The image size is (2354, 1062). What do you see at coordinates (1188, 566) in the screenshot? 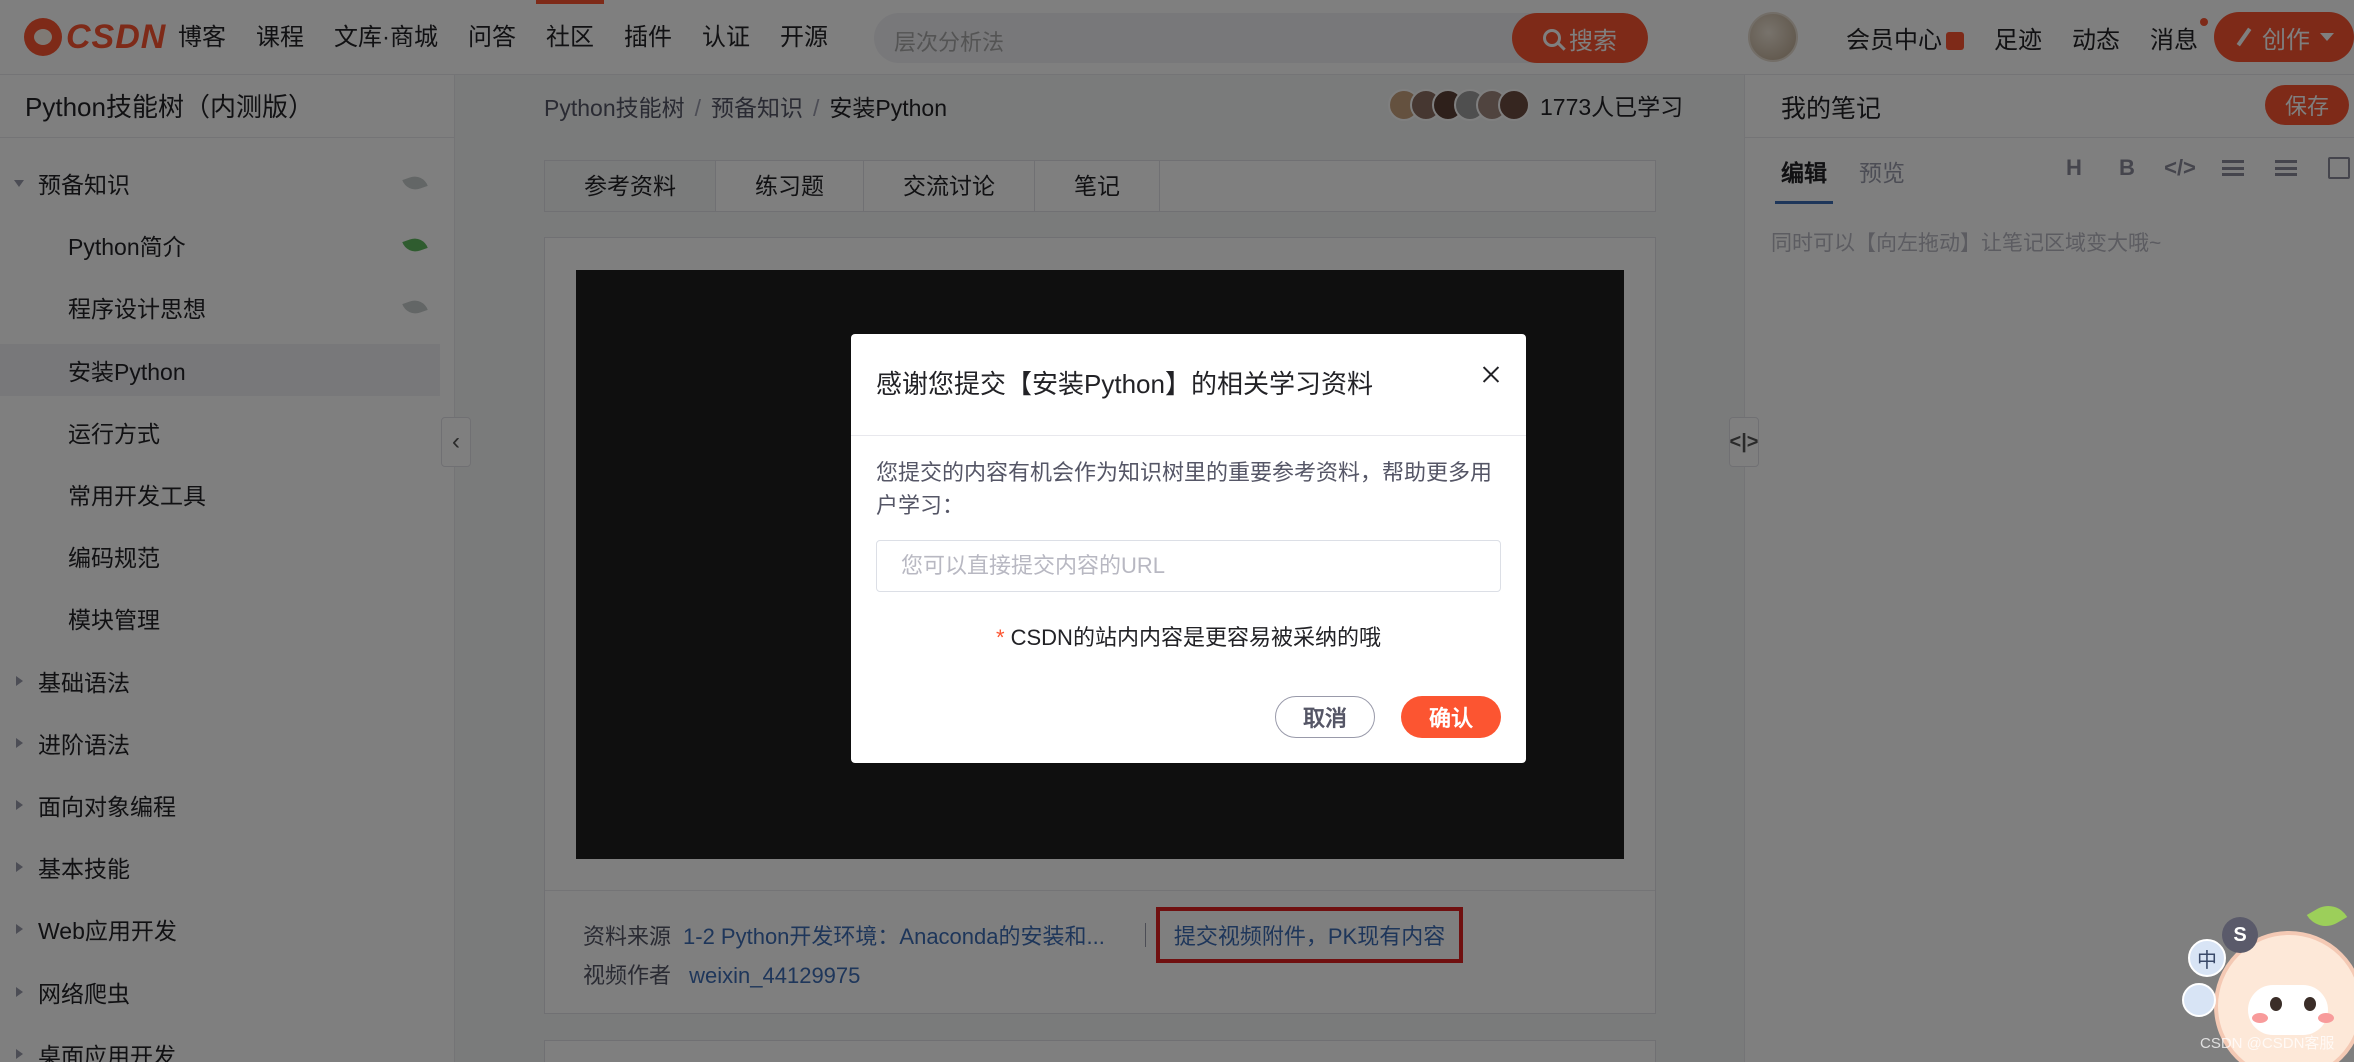
I see `url-input` at bounding box center [1188, 566].